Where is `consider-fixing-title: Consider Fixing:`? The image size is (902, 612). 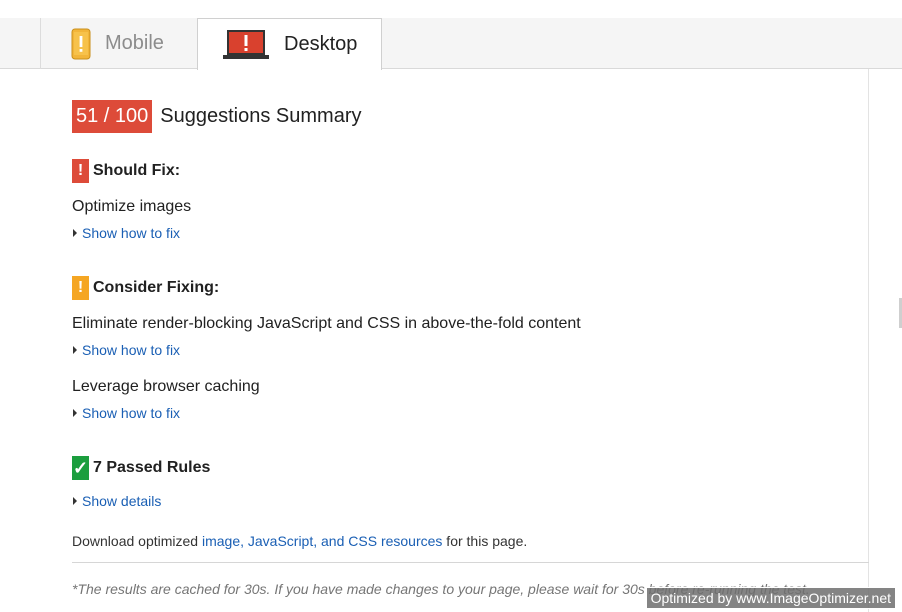 consider-fixing-title: Consider Fixing: is located at coordinates (156, 287).